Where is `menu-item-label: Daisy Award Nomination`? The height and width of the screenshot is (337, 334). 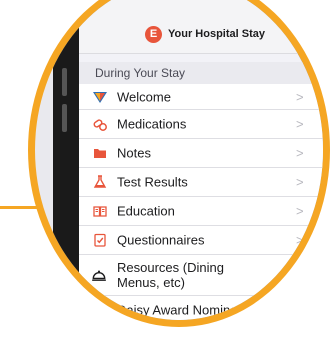 menu-item-label: Daisy Award Nomination is located at coordinates (188, 310).